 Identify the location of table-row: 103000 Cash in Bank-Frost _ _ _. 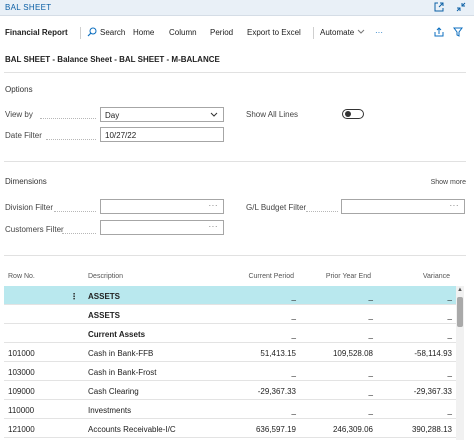
(230, 371).